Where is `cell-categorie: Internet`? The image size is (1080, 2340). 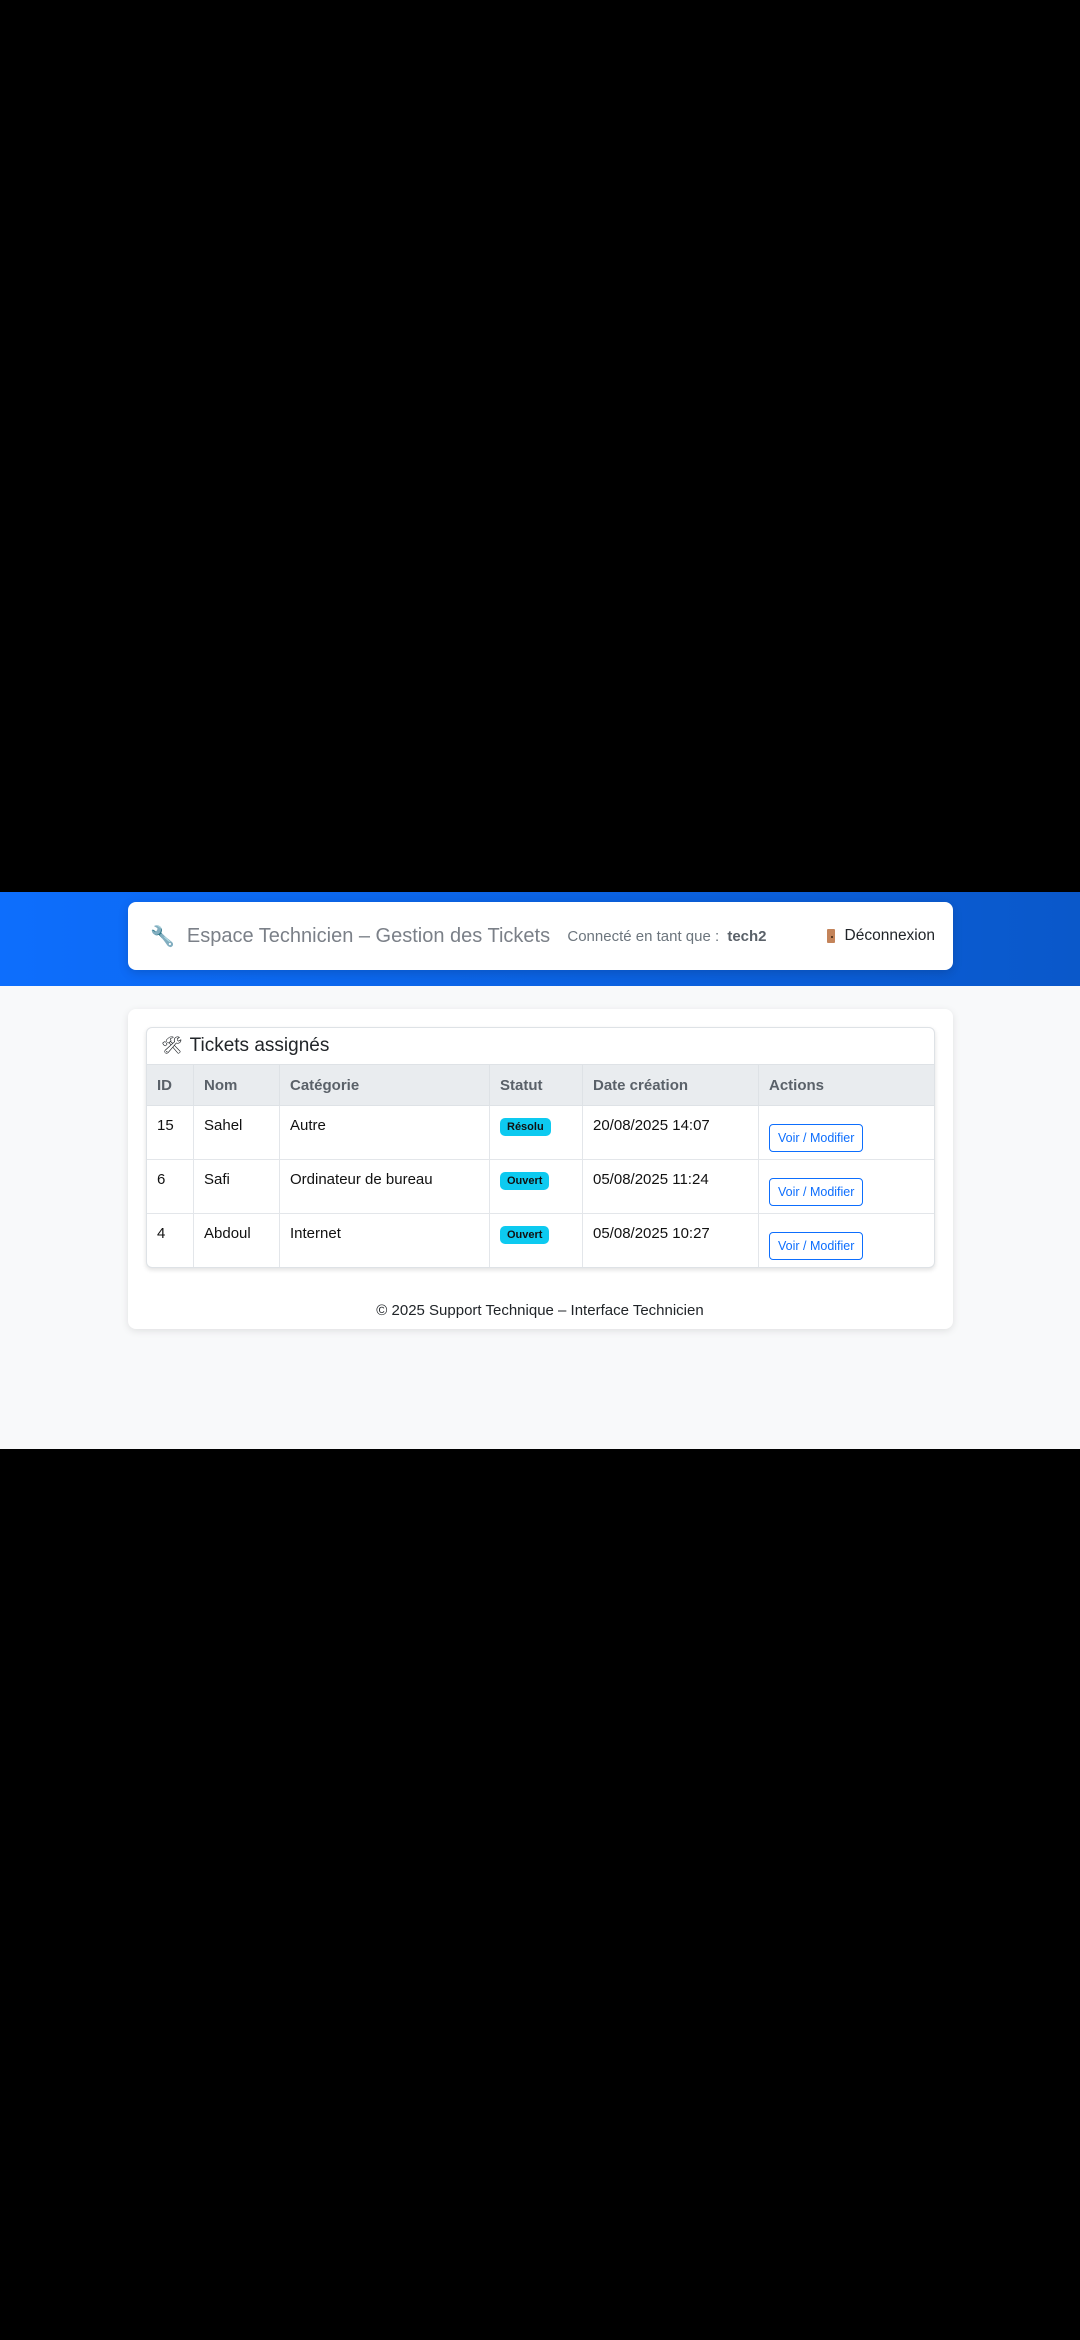
cell-categorie: Internet is located at coordinates (384, 1240).